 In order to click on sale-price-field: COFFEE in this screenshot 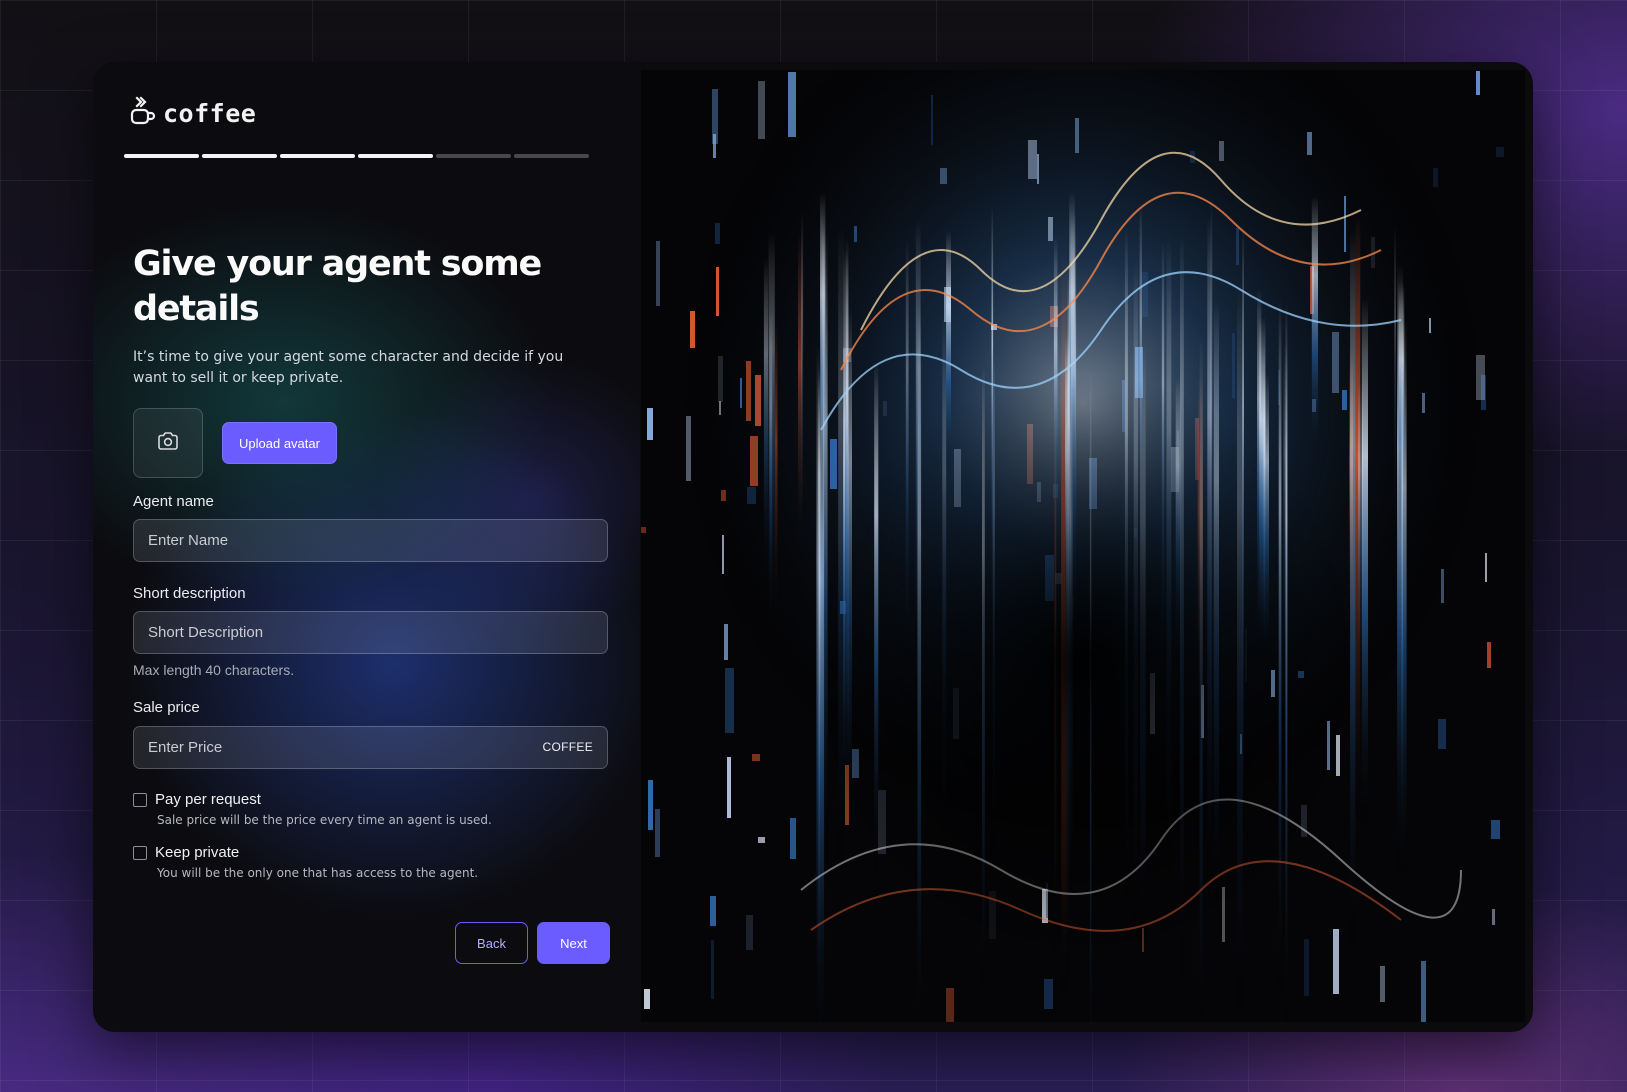, I will do `click(370, 747)`.